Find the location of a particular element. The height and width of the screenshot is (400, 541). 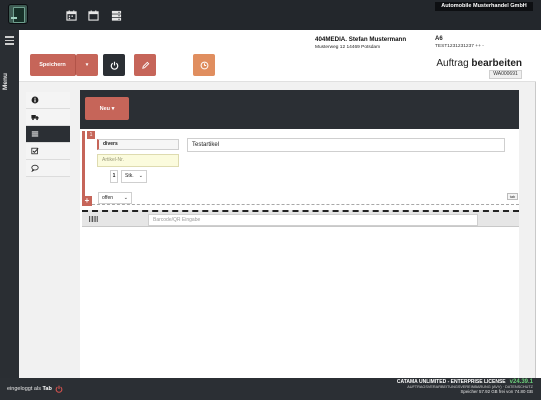

logout-power-icon is located at coordinates (59, 389).